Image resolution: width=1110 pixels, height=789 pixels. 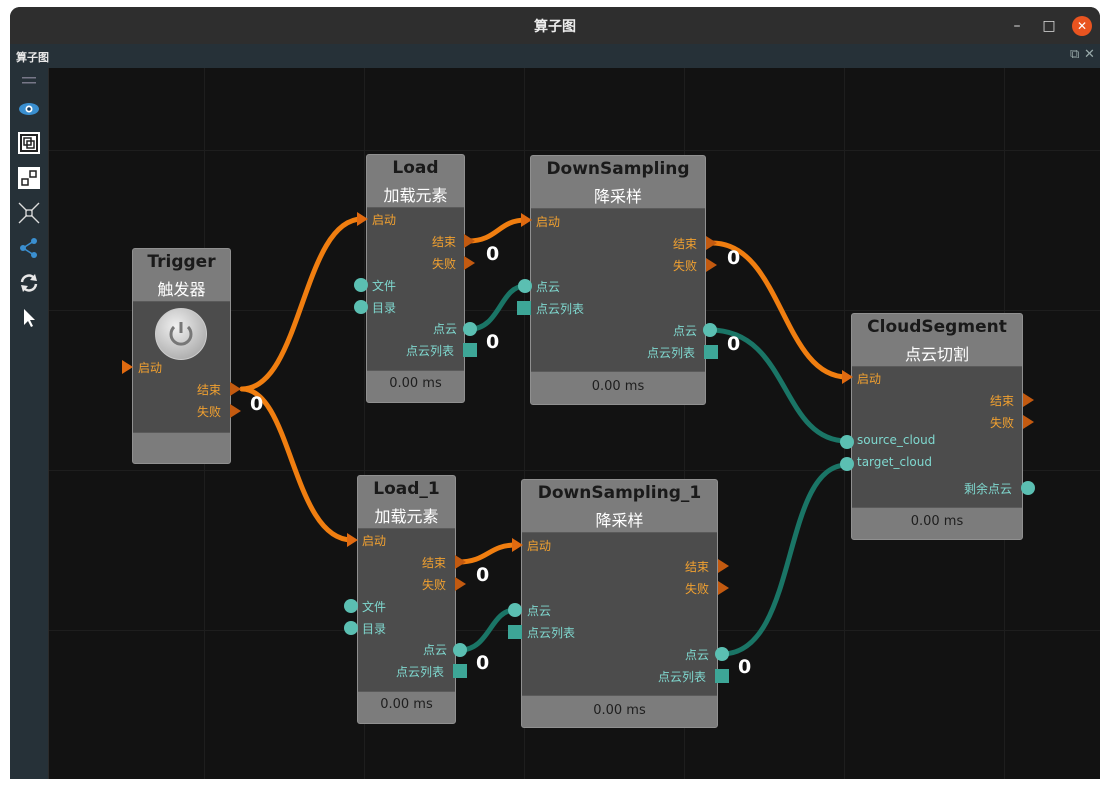 What do you see at coordinates (1028, 422) in the screenshot?
I see `port-seg-fail` at bounding box center [1028, 422].